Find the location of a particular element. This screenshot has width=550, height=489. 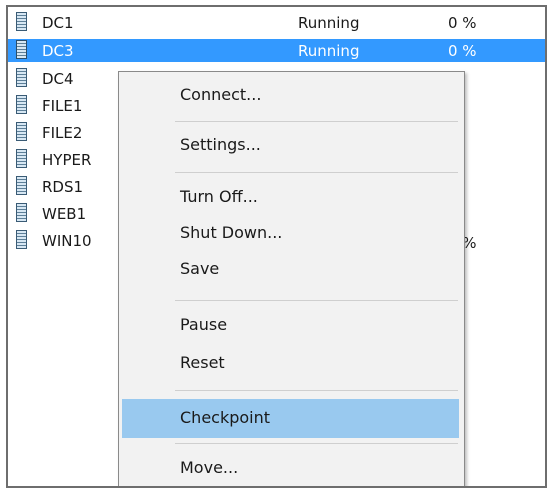

vm-name: DC4 is located at coordinates (58, 79).